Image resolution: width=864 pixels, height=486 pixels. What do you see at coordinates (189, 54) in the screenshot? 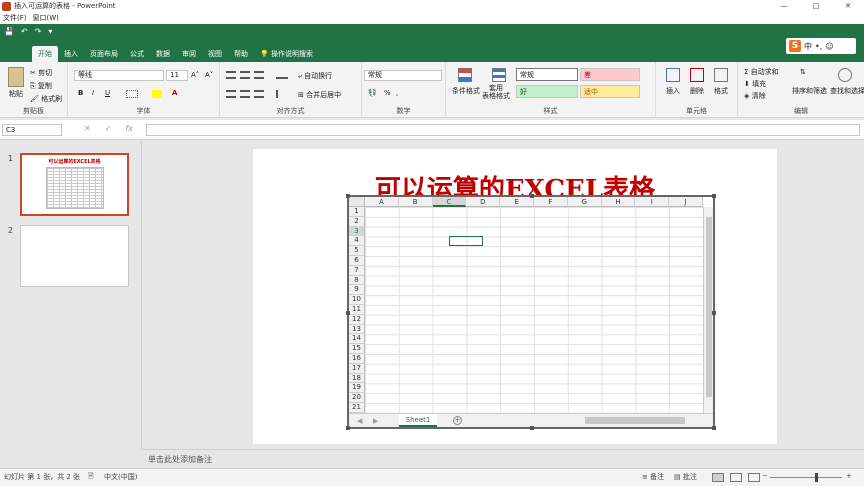
I see `tab-review: 审阅` at bounding box center [189, 54].